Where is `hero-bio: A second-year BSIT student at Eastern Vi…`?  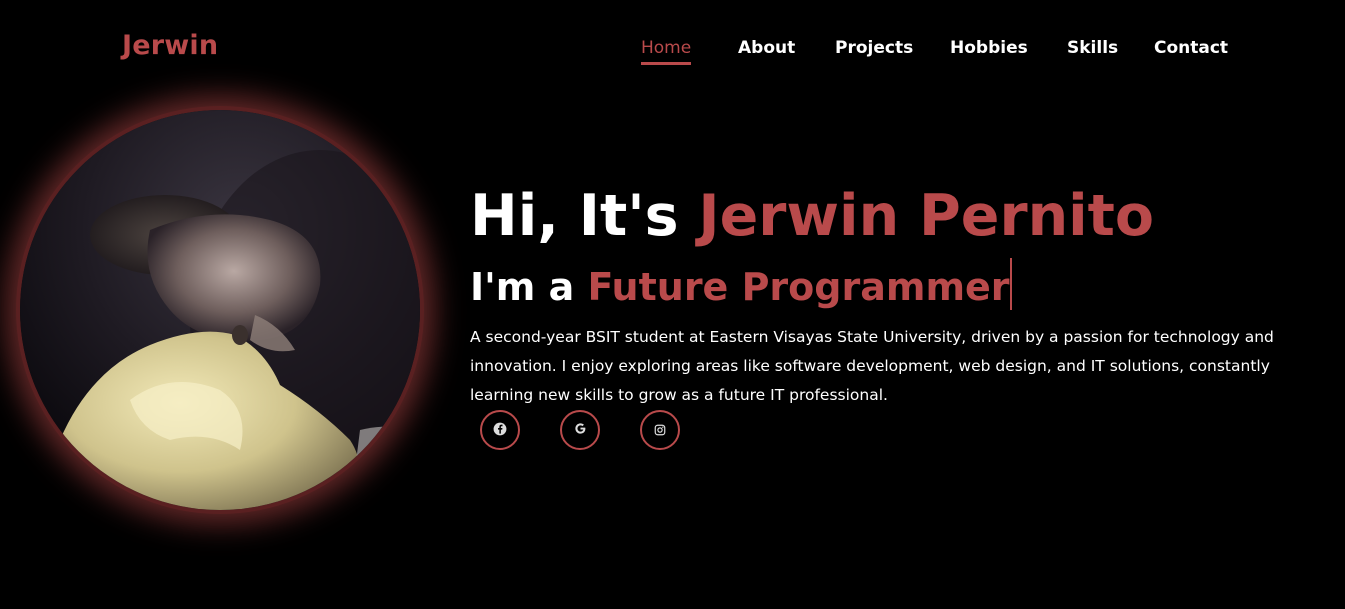 hero-bio: A second-year BSIT student at Eastern Vi… is located at coordinates (872, 366).